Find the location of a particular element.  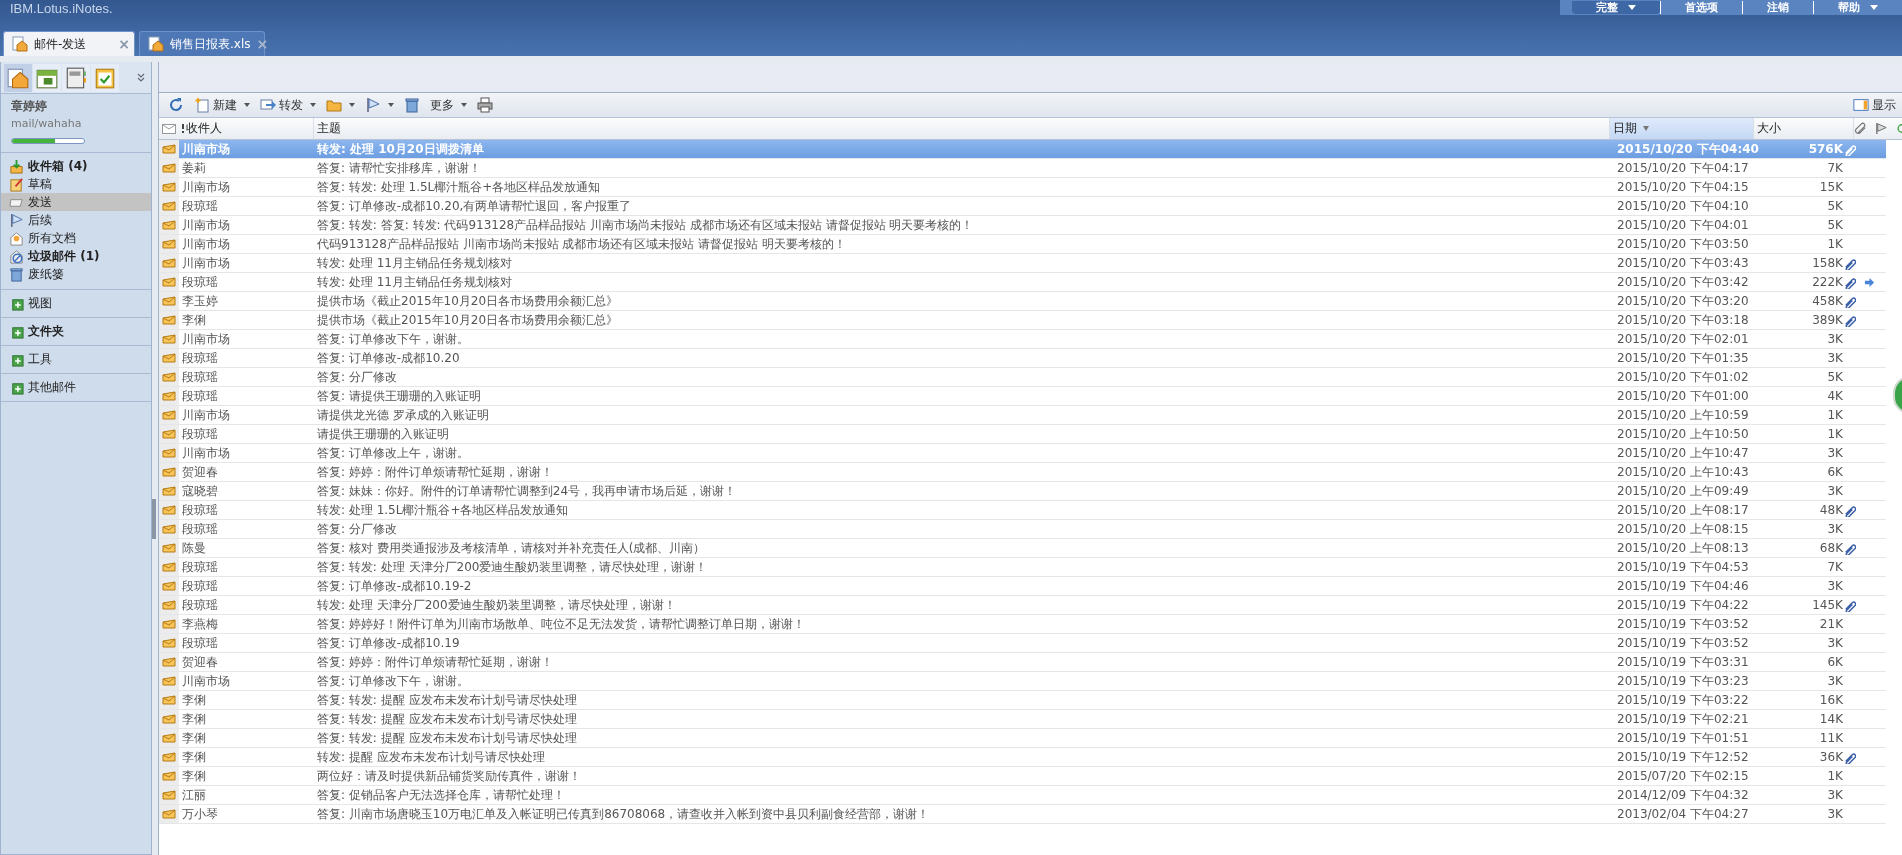

message-row: 段琼瑶 答复: 订单修改-成都10.20 2015/10/20 下午01:35 3K is located at coordinates (1022, 358).